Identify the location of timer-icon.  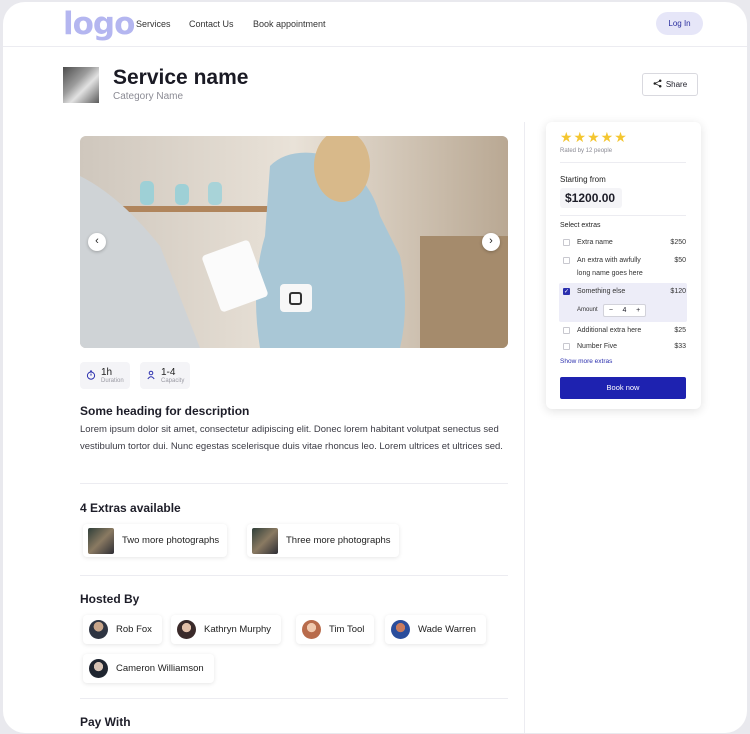
(91, 376).